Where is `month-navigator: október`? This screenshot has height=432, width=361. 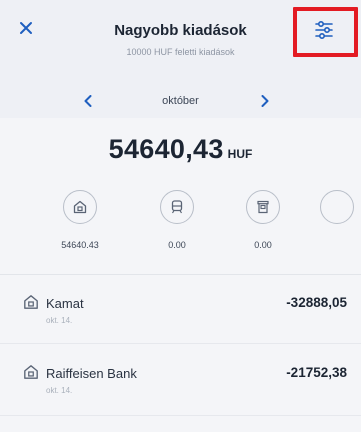 month-navigator: október is located at coordinates (180, 101).